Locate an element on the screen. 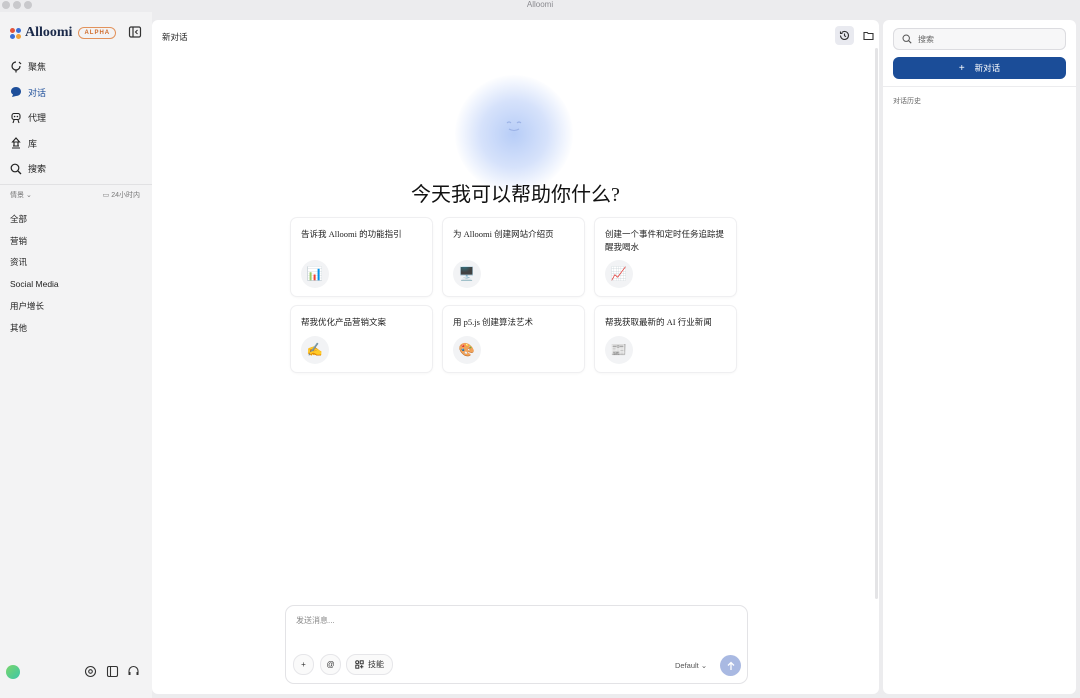  sidebar-divider is located at coordinates (76, 184).